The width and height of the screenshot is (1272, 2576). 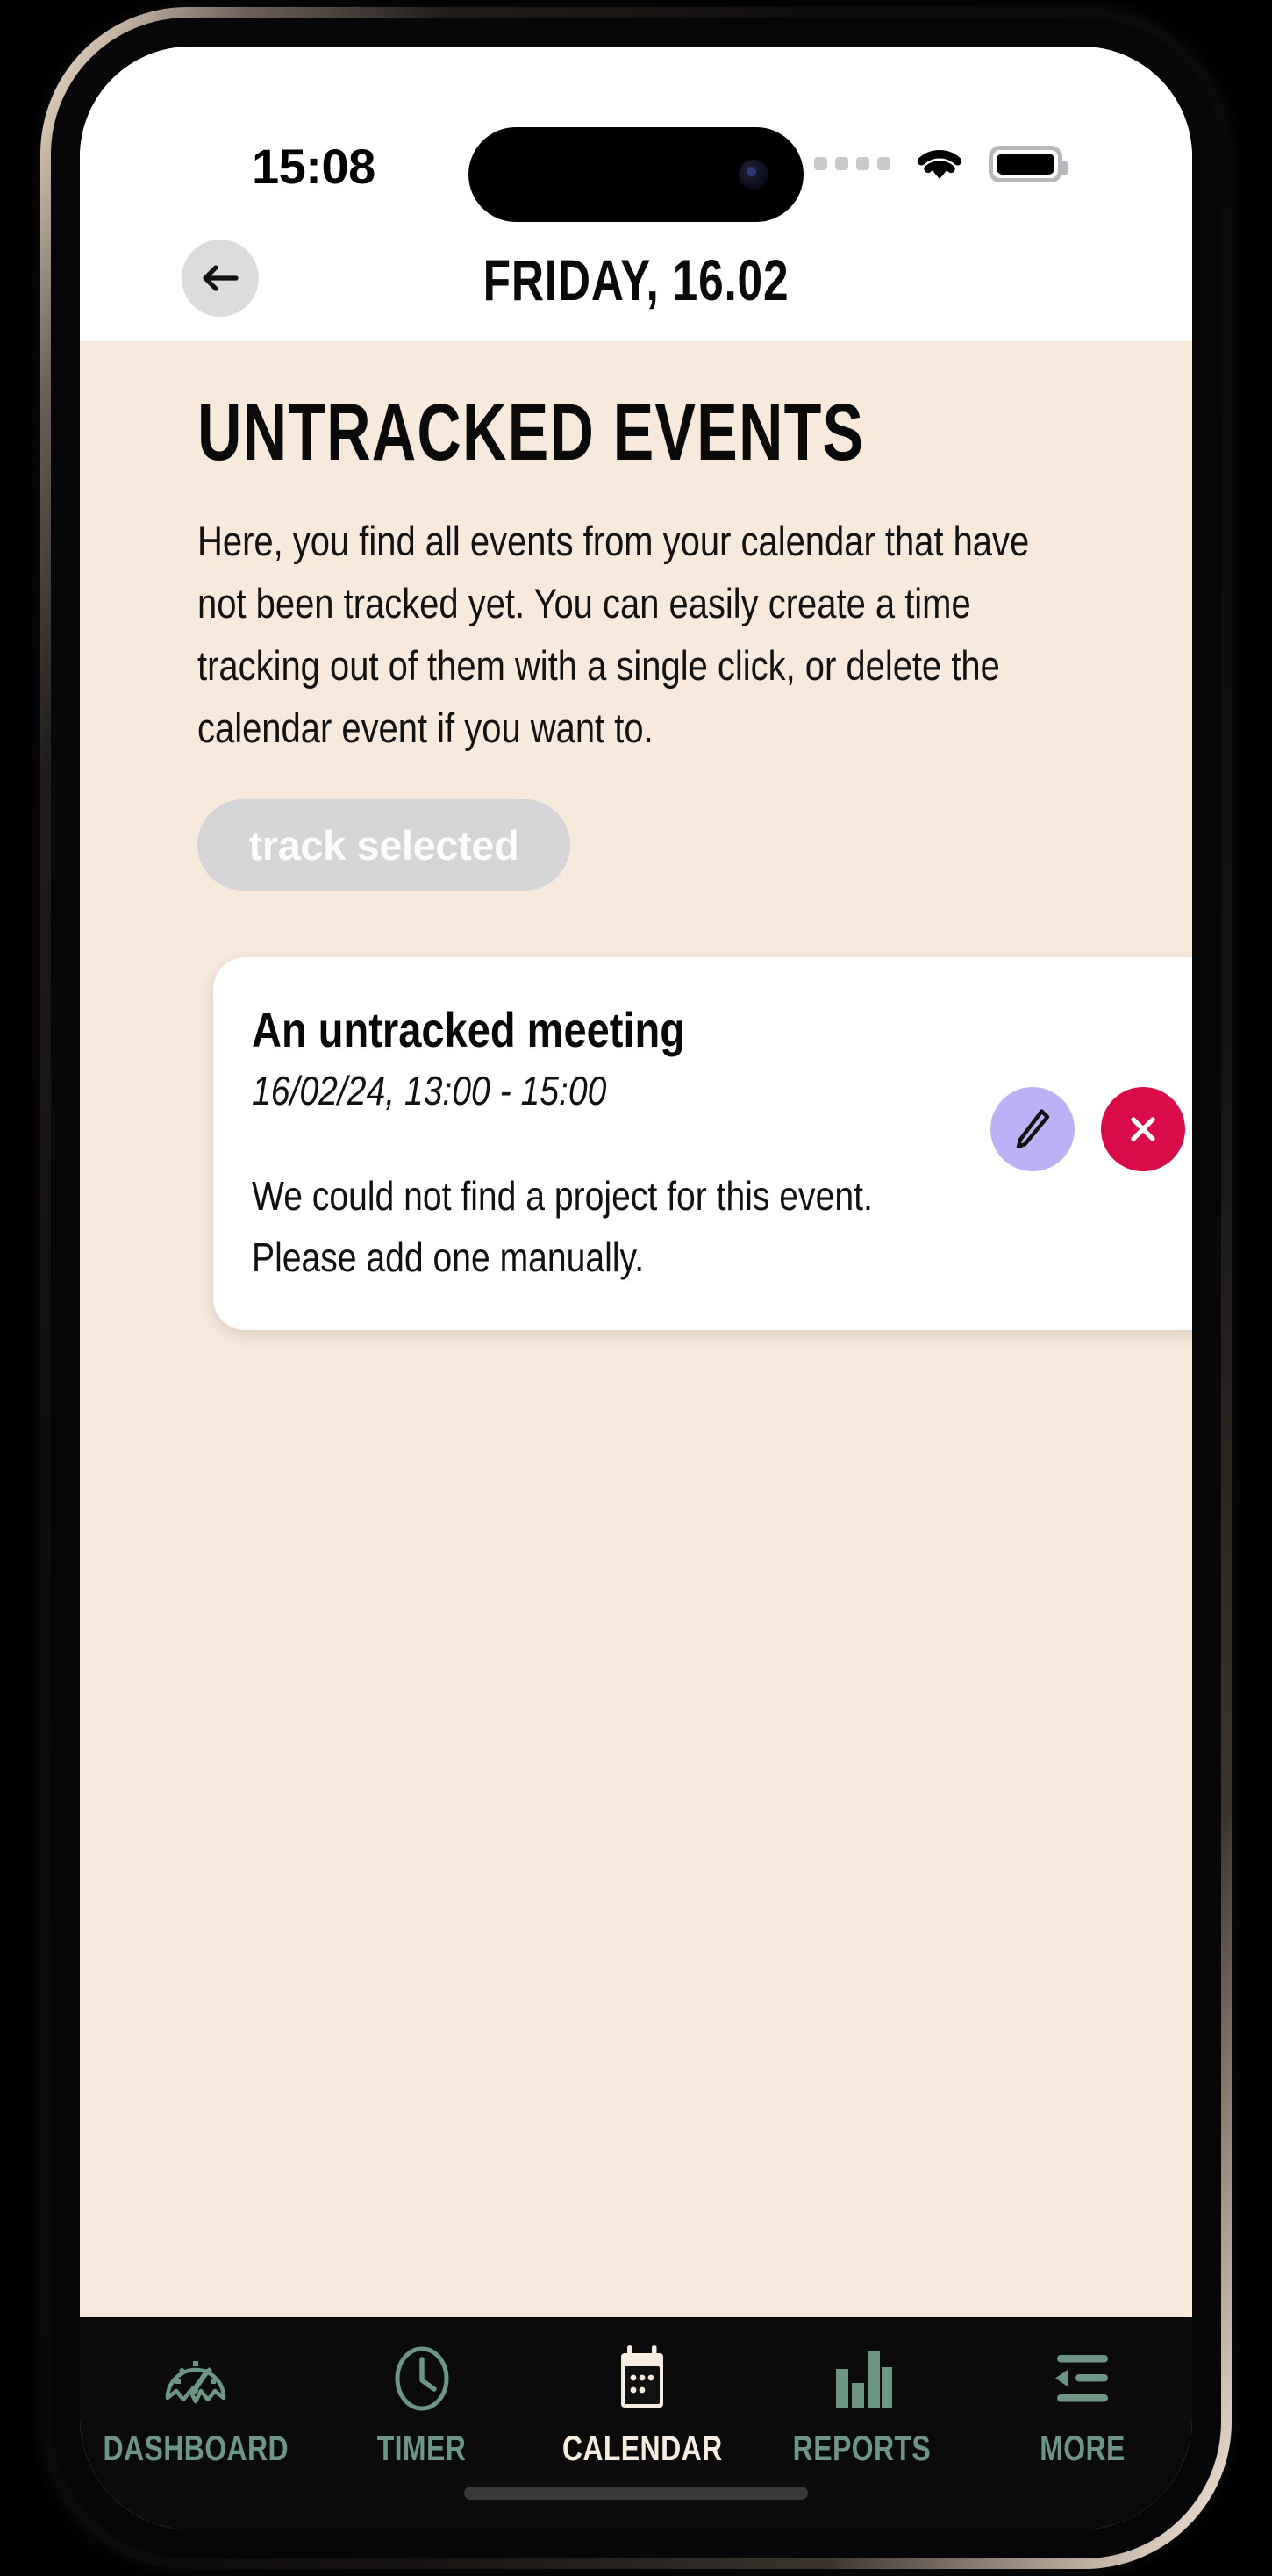 I want to click on close-x-icon, so click(x=1143, y=1129).